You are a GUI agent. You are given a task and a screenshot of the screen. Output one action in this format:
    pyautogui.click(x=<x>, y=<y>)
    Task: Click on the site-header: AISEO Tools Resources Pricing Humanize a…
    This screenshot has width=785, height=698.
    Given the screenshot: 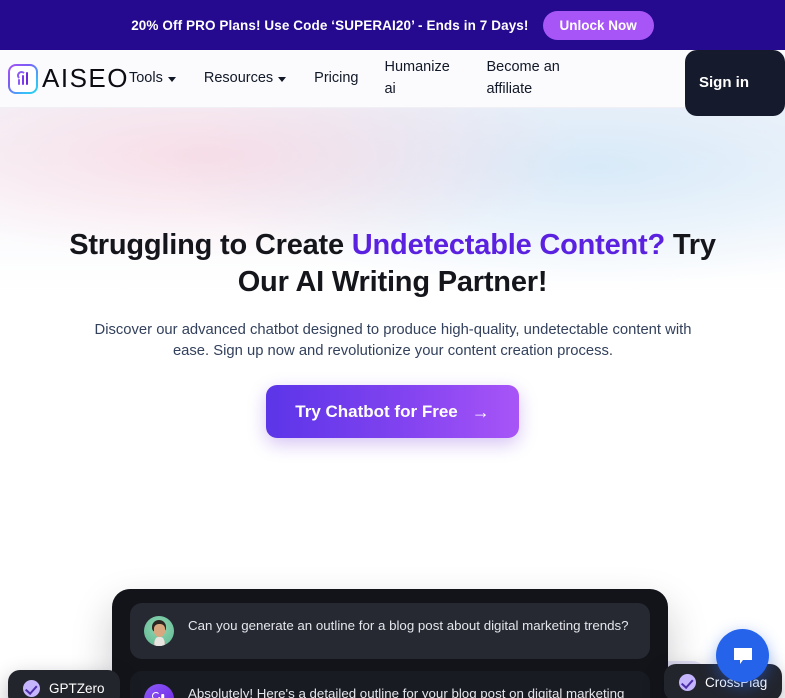 What is the action you would take?
    pyautogui.click(x=392, y=83)
    